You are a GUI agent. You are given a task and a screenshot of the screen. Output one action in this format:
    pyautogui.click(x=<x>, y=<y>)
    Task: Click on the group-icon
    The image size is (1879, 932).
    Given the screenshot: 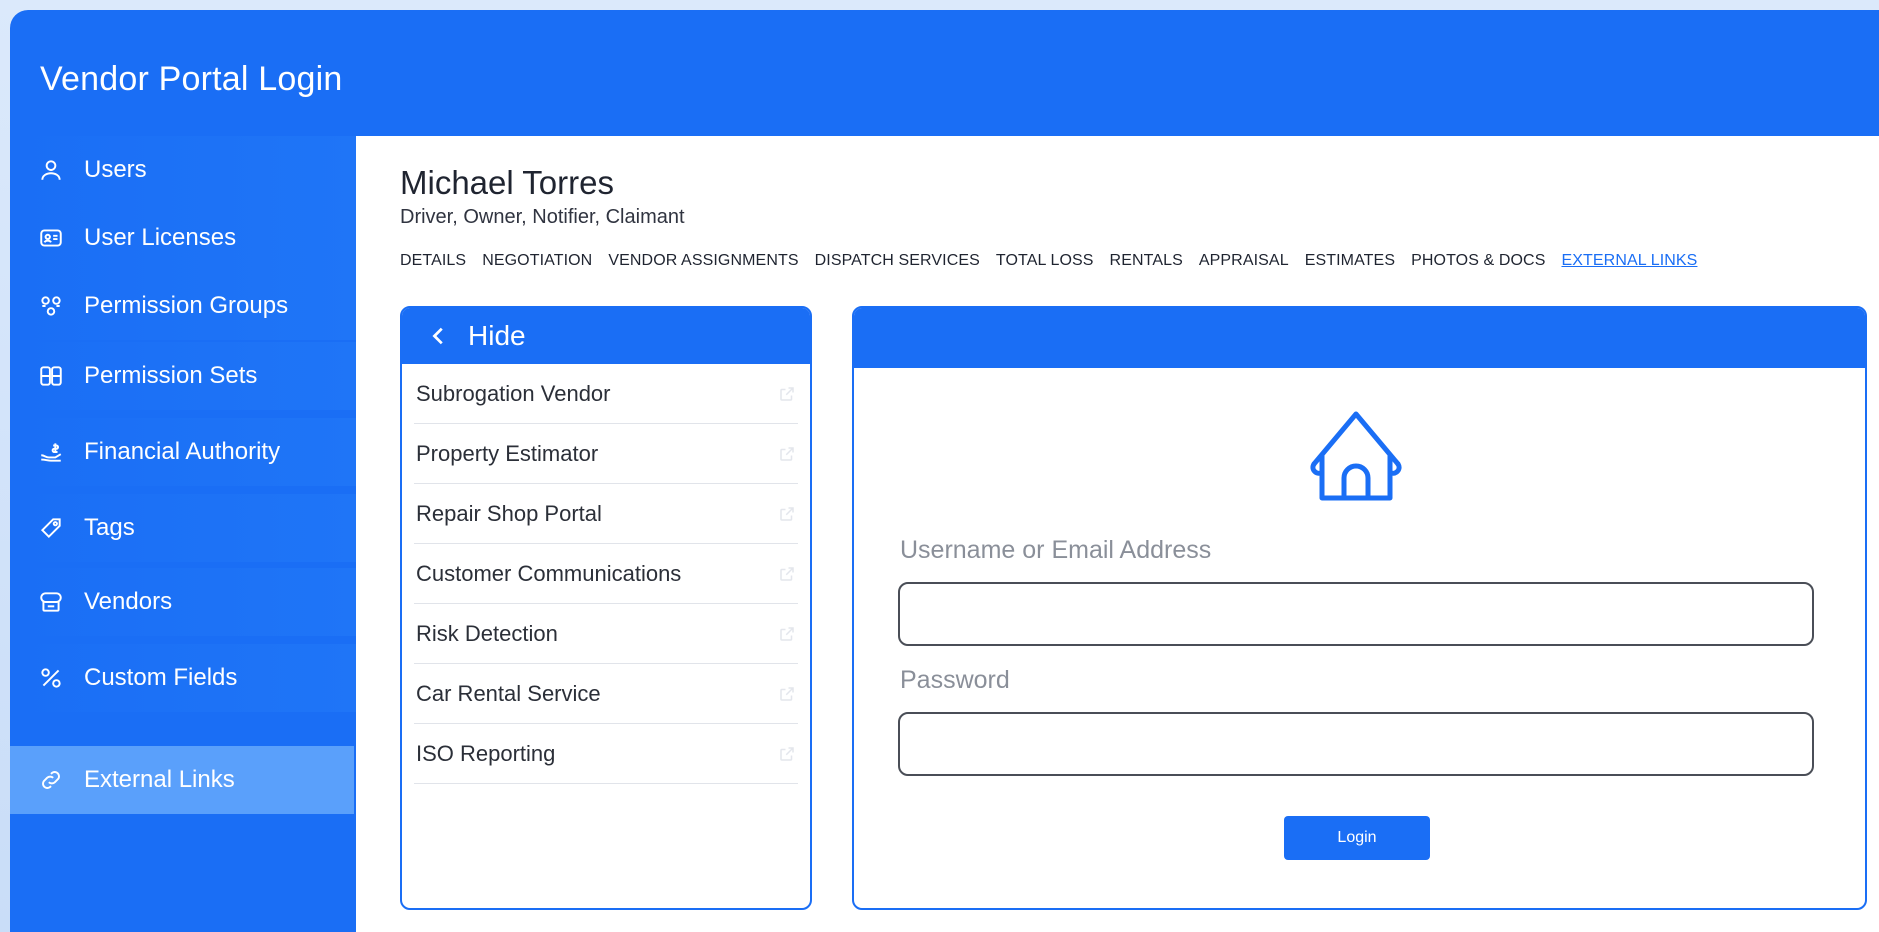 What is the action you would take?
    pyautogui.click(x=51, y=306)
    